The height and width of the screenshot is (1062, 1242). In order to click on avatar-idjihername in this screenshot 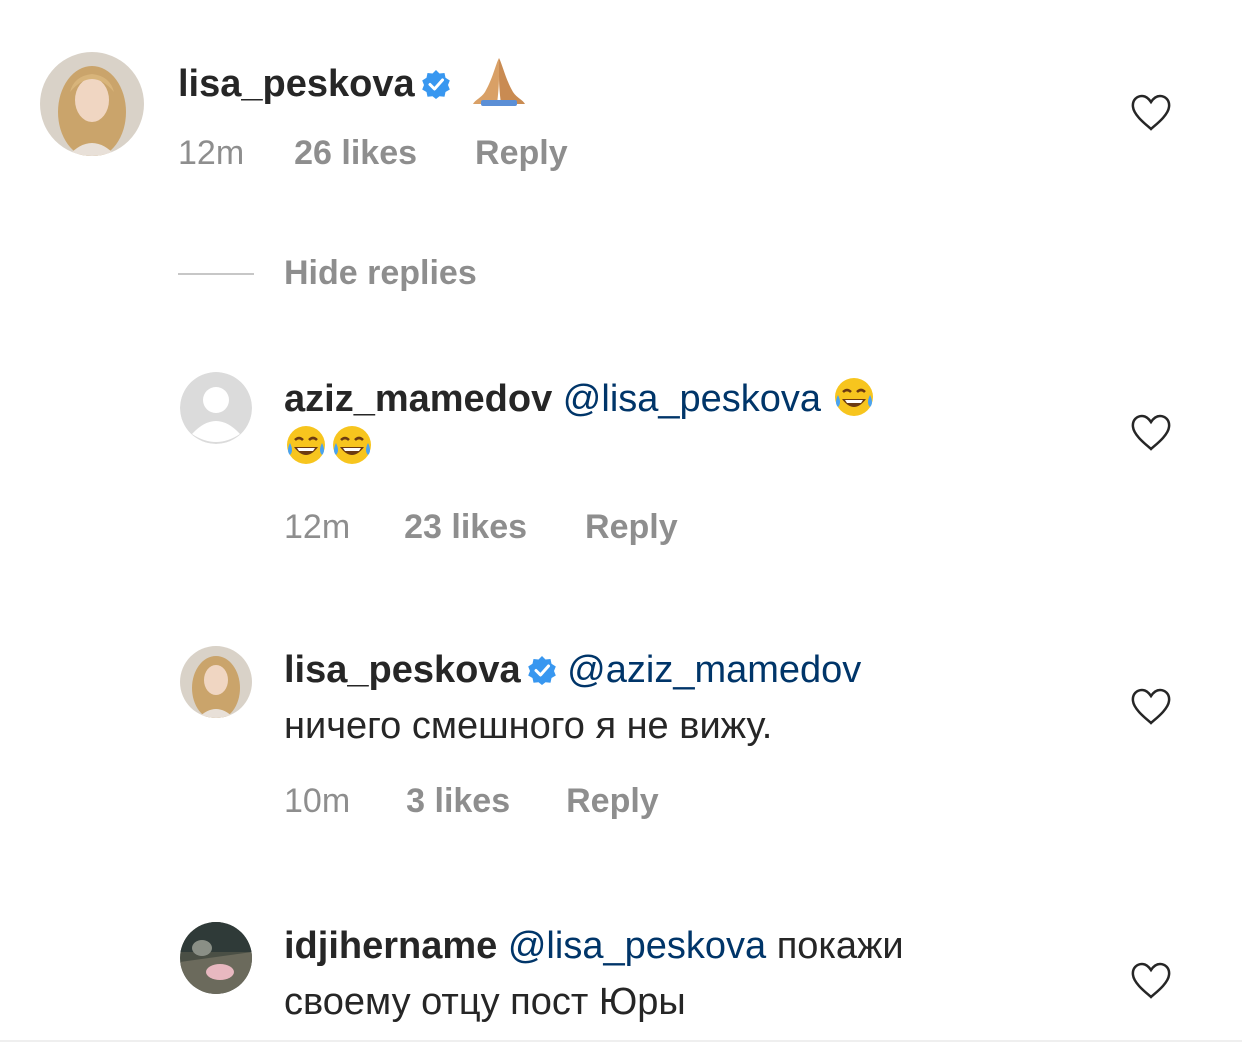, I will do `click(216, 958)`.